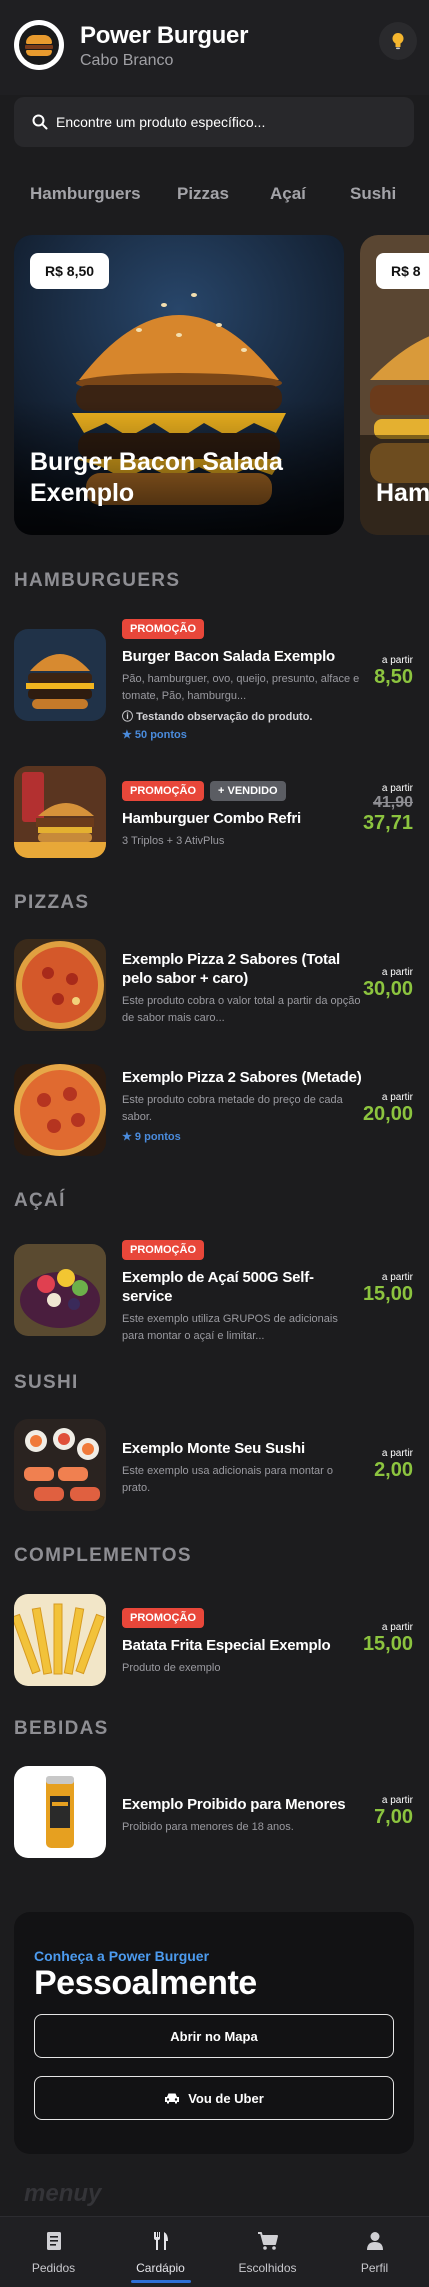  I want to click on theme-toggle-button, so click(398, 41).